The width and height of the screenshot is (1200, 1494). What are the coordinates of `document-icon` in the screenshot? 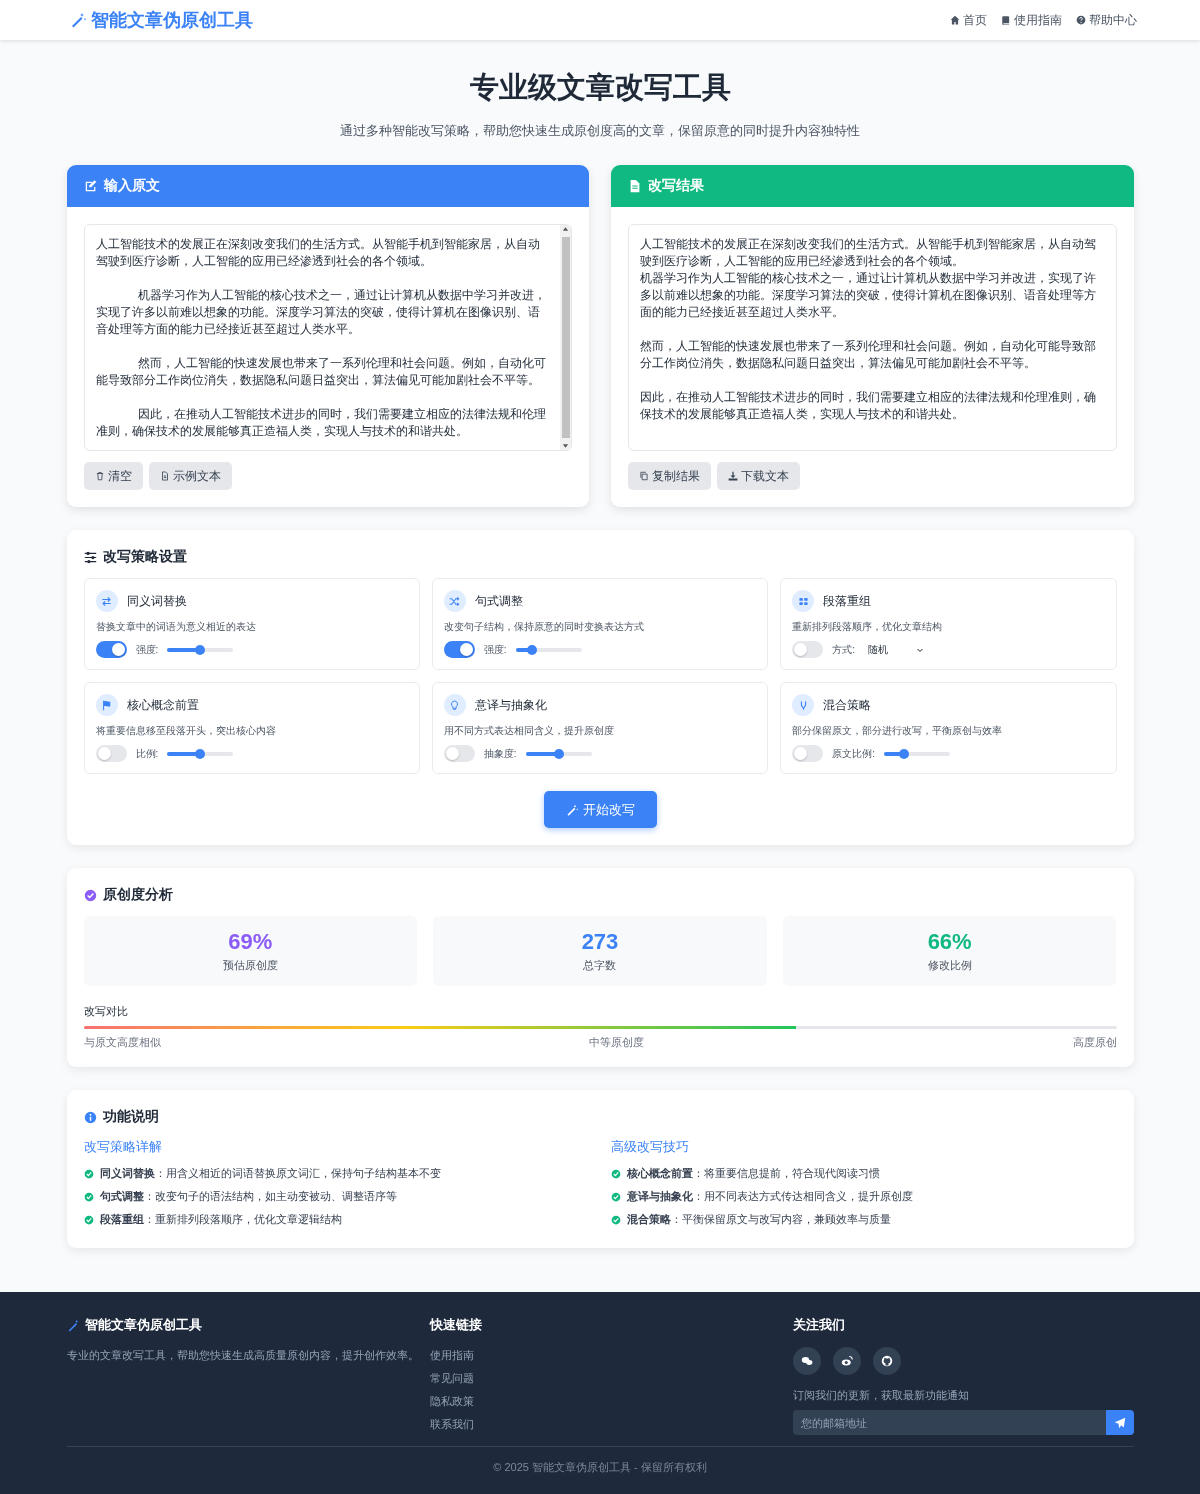 It's located at (635, 186).